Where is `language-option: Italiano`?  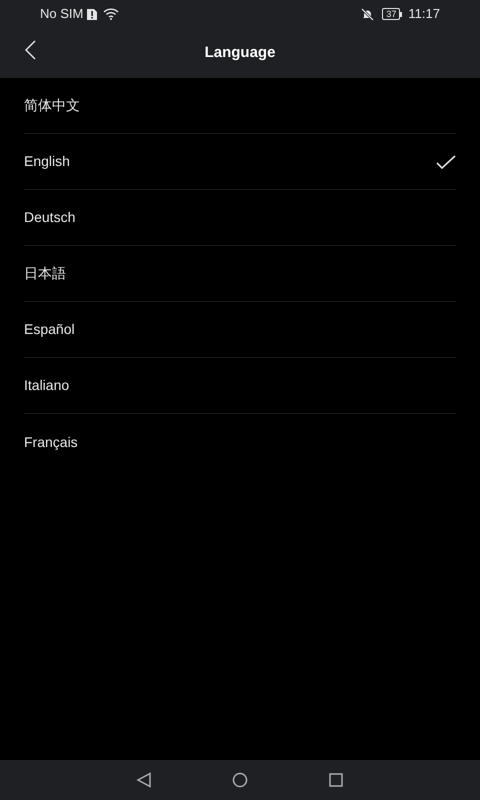
language-option: Italiano is located at coordinates (240, 386).